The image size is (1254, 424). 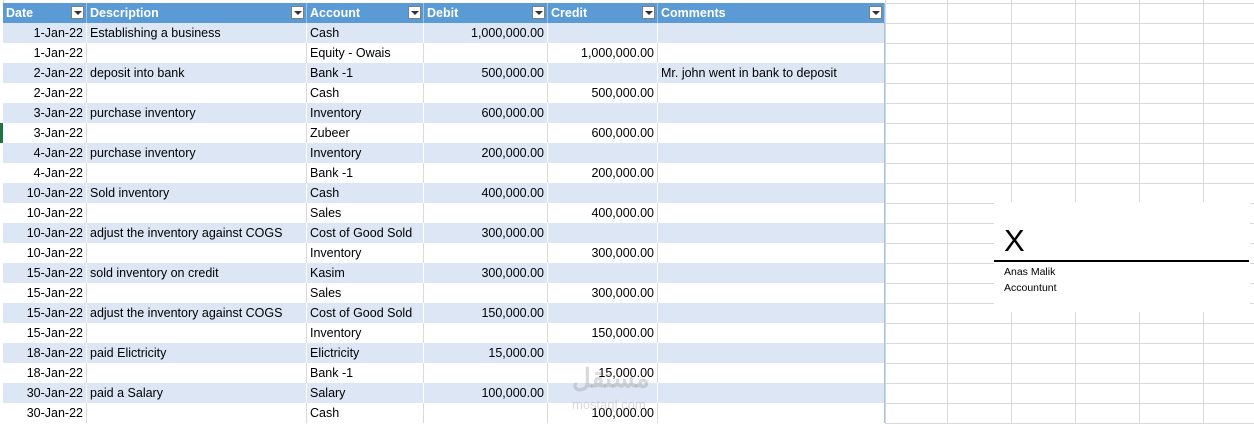 What do you see at coordinates (45, 13) in the screenshot?
I see `header-date: Date` at bounding box center [45, 13].